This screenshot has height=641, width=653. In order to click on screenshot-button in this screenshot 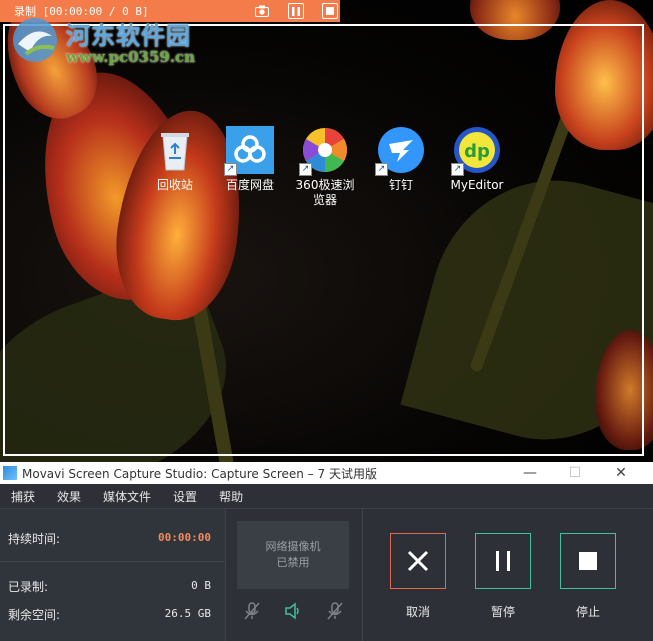, I will do `click(262, 11)`.